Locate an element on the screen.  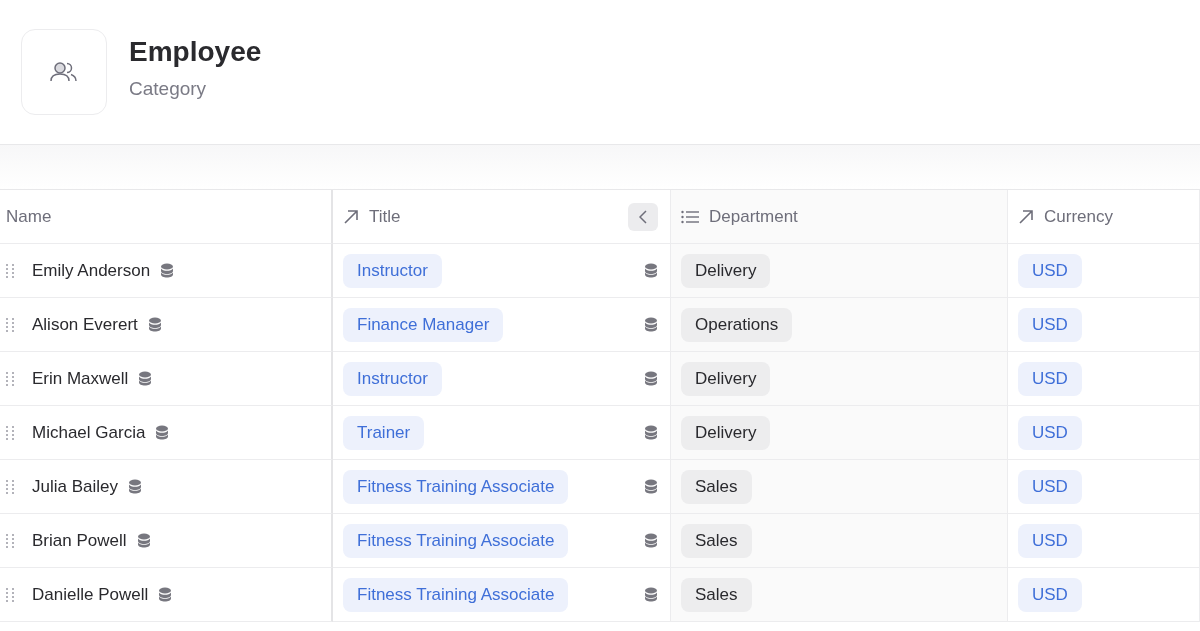
title-tag: Finance Manager is located at coordinates (423, 324).